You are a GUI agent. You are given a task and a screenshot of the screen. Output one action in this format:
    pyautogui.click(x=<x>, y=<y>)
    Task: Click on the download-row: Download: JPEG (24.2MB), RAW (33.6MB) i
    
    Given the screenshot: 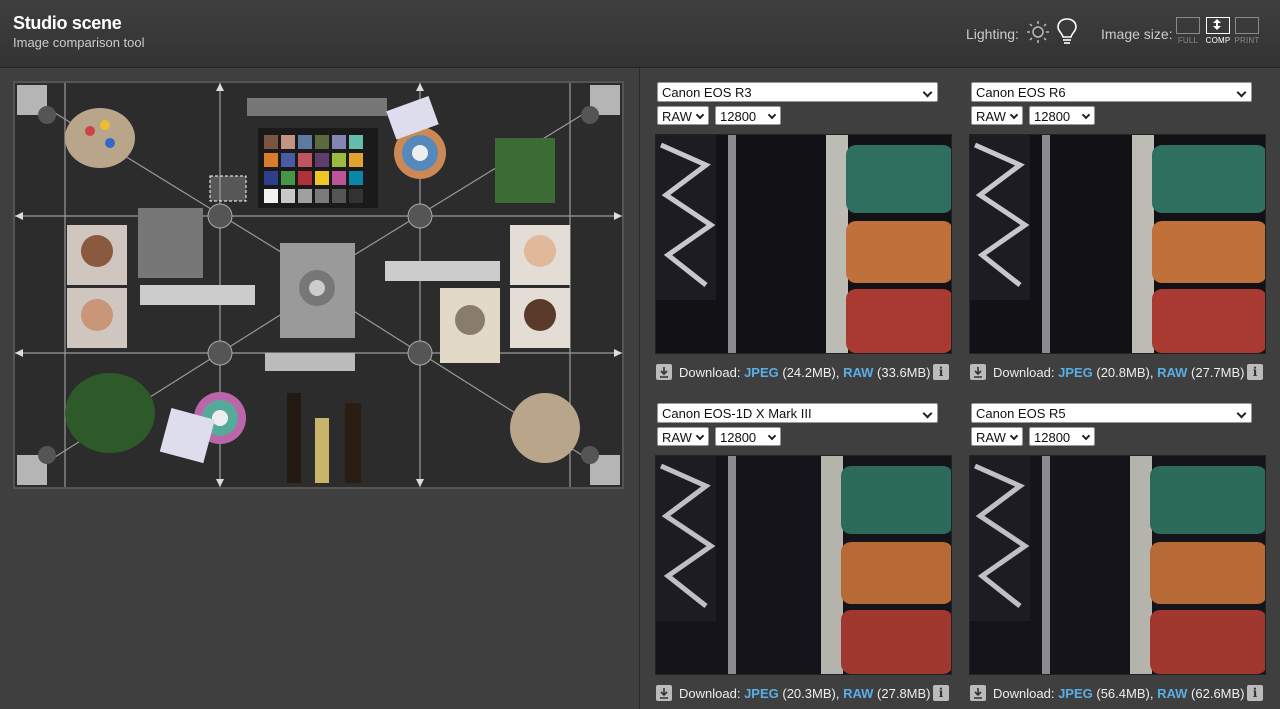 What is the action you would take?
    pyautogui.click(x=803, y=372)
    